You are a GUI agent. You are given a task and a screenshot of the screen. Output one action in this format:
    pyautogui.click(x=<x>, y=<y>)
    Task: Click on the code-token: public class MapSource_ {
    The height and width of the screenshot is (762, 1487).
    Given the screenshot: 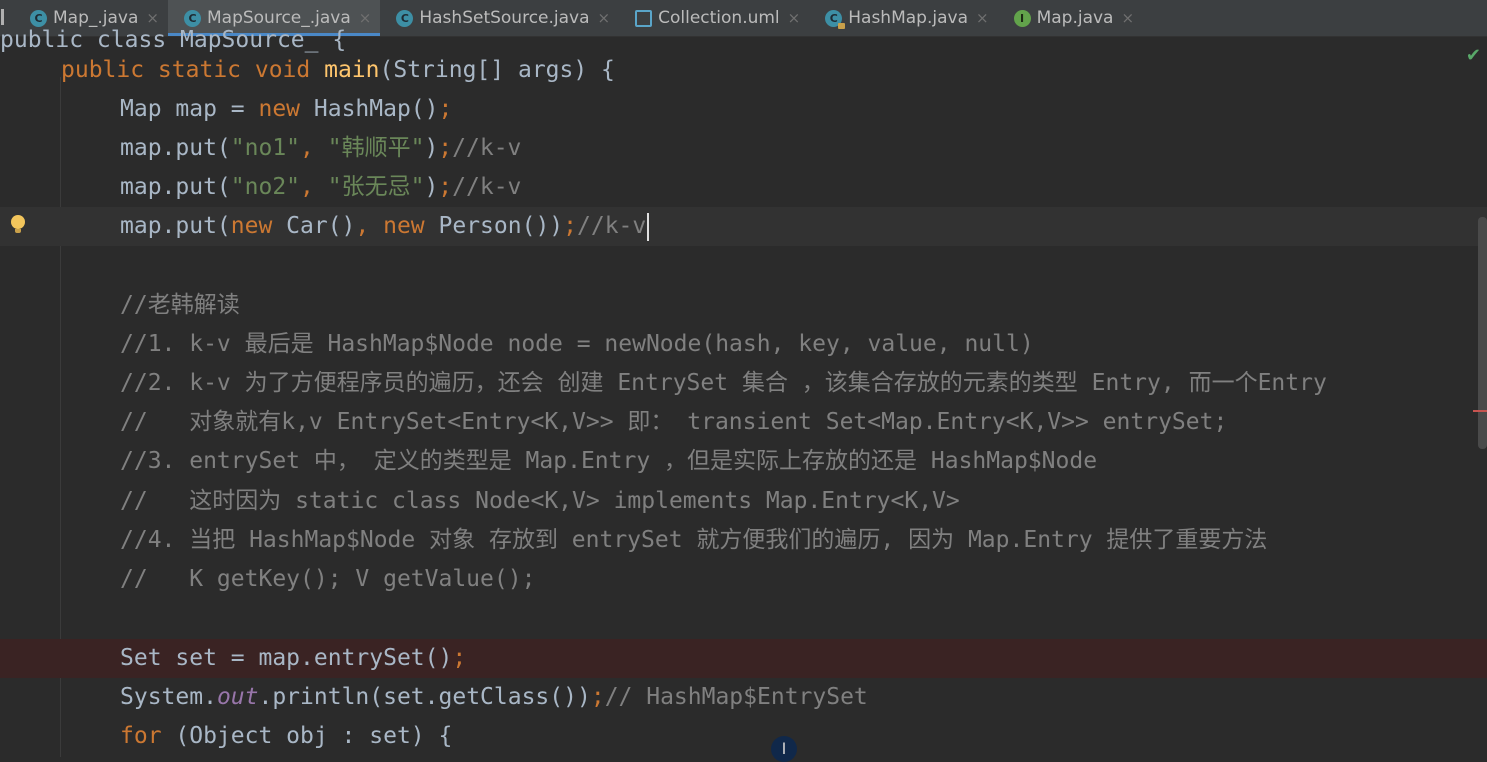 What is the action you would take?
    pyautogui.click(x=173, y=40)
    